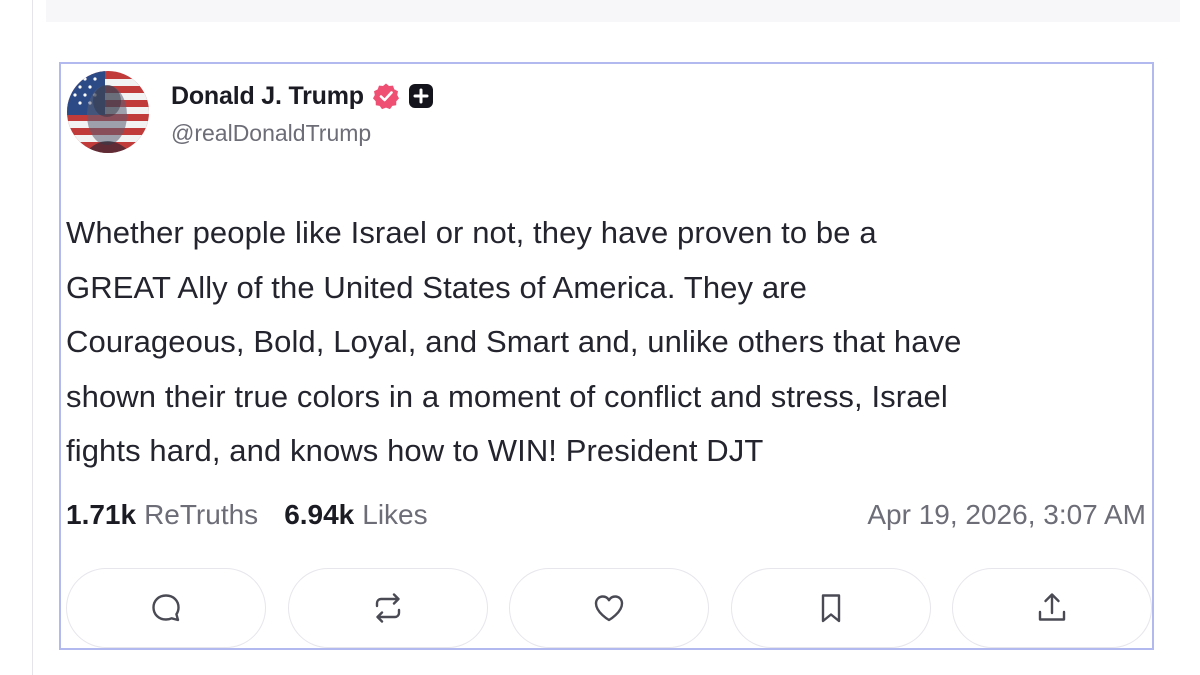 The height and width of the screenshot is (675, 1200). I want to click on retruths-count: 1.71k, so click(101, 514).